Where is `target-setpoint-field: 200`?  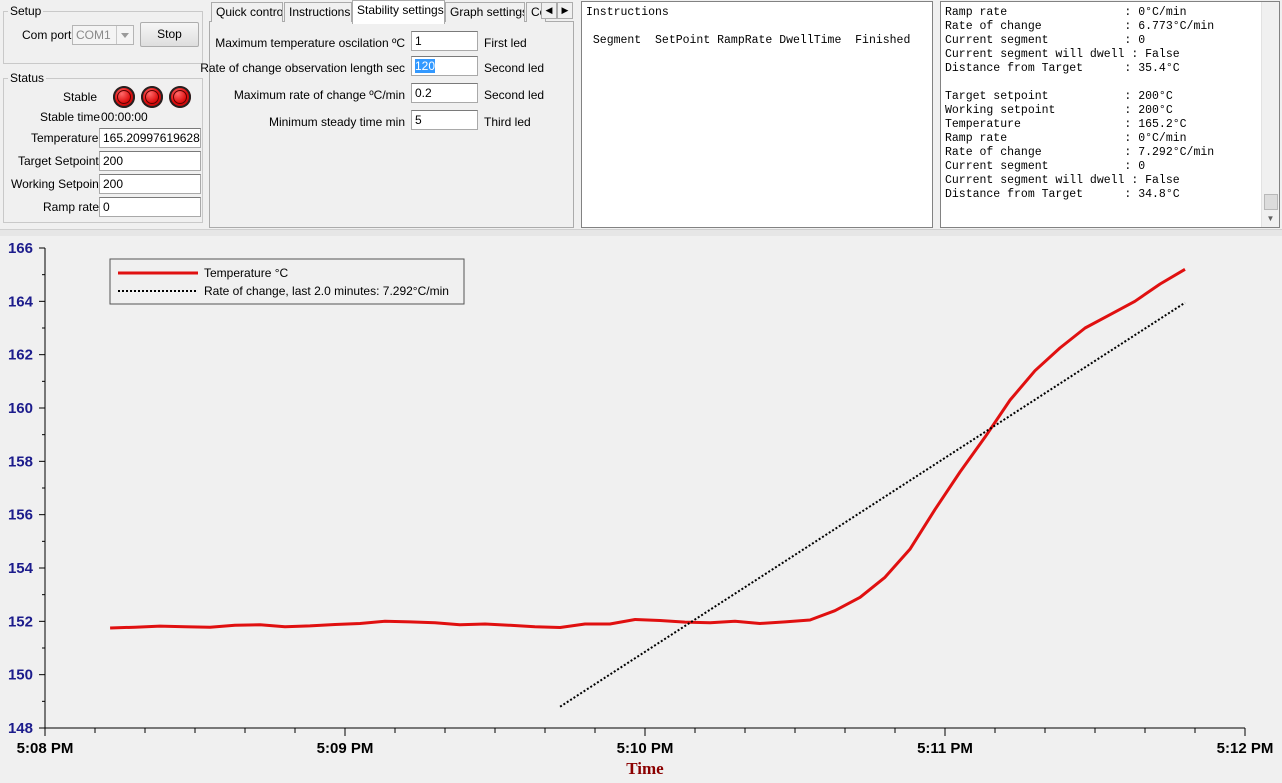 target-setpoint-field: 200 is located at coordinates (150, 161).